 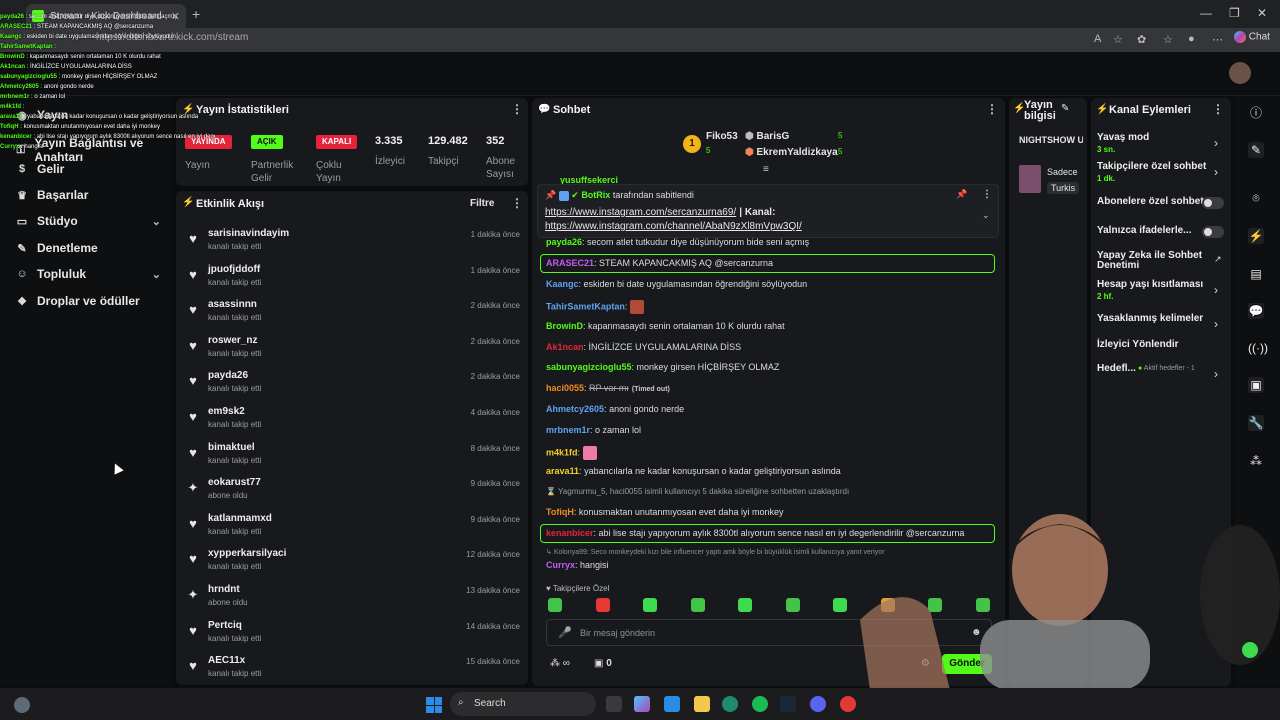 What do you see at coordinates (523, 704) in the screenshot?
I see `taskbar-search` at bounding box center [523, 704].